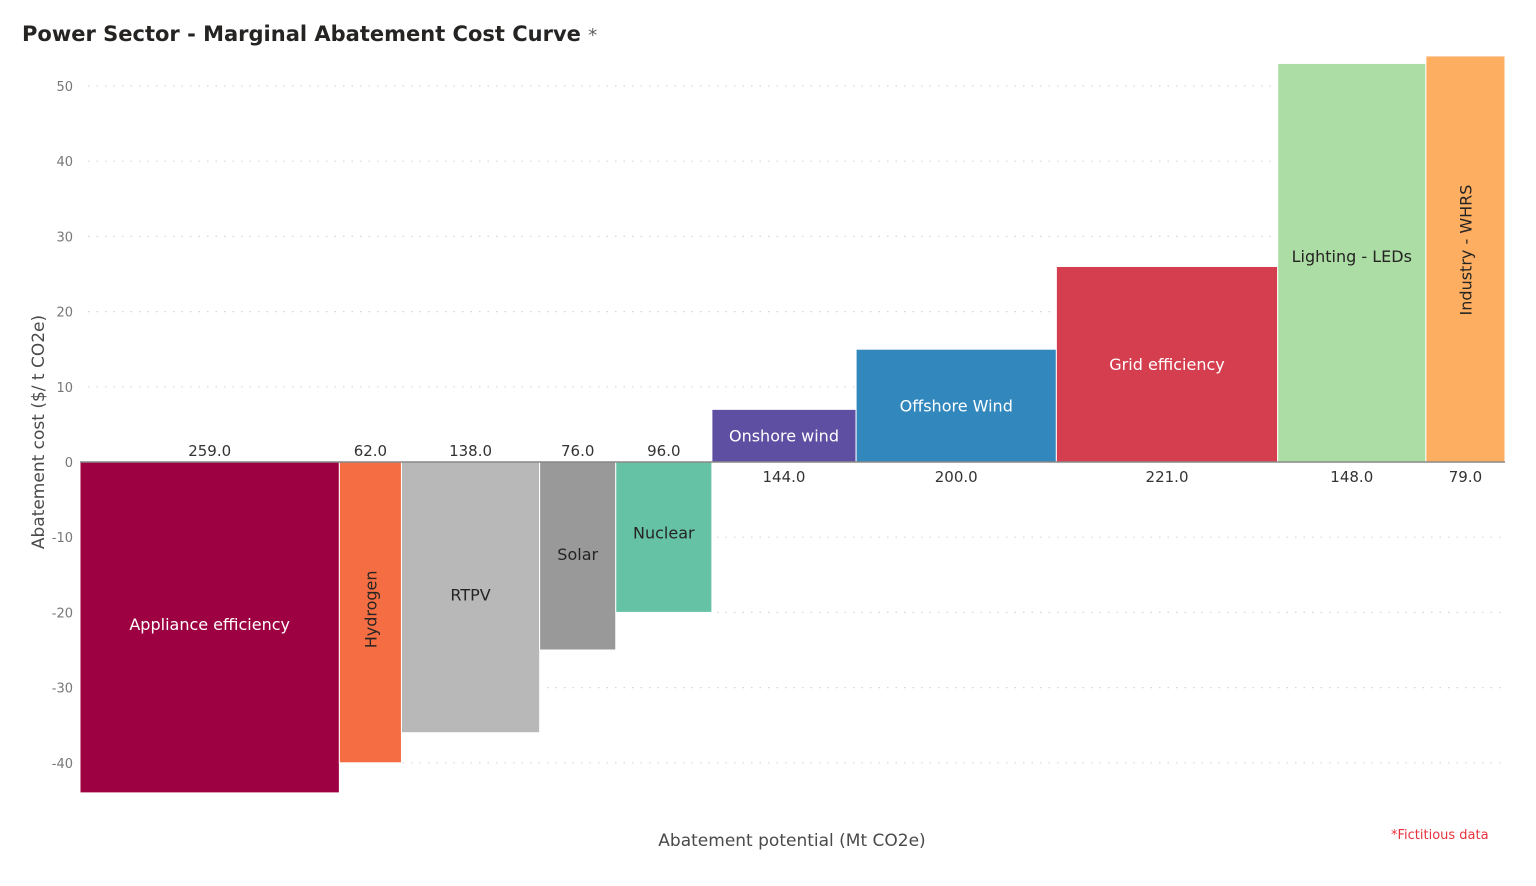  Describe the element at coordinates (62, 764) in the screenshot. I see `y-tick-label: -40` at that location.